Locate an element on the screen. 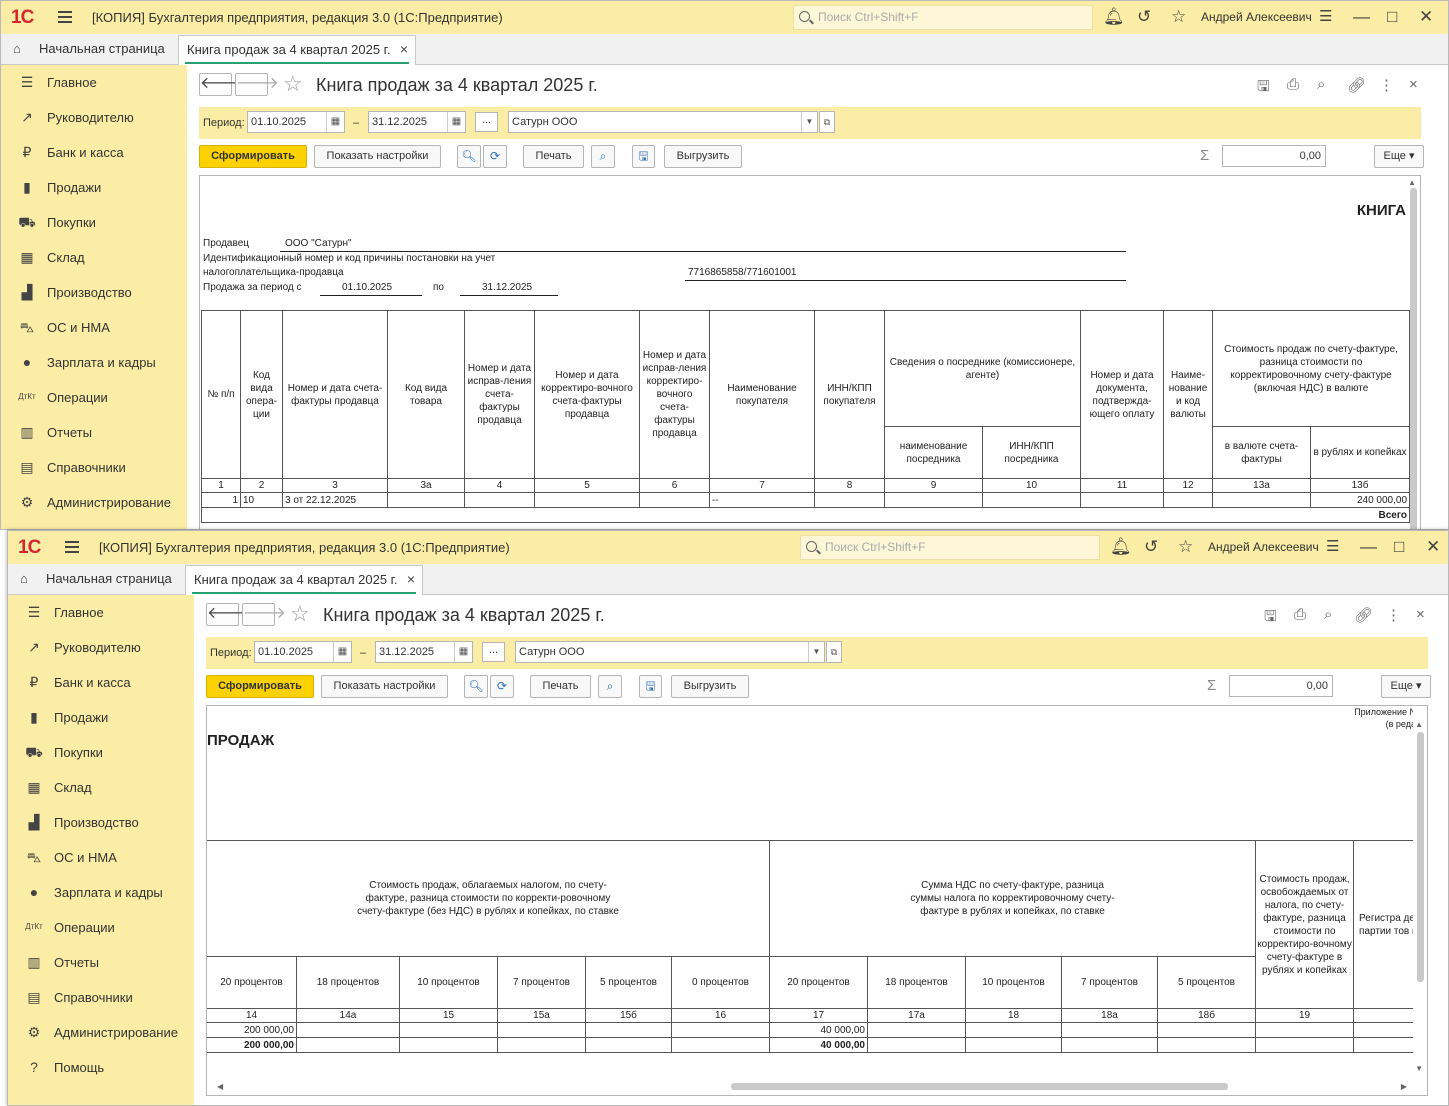 The height and width of the screenshot is (1106, 1449). table-cell: 10 is located at coordinates (261, 500).